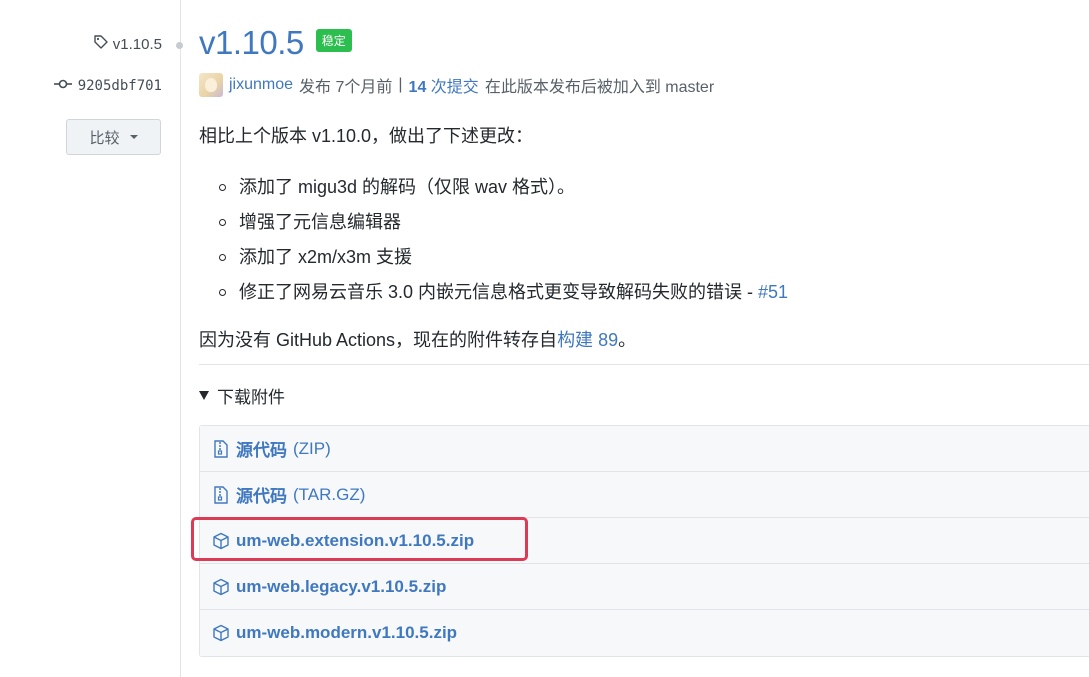  What do you see at coordinates (261, 85) in the screenshot?
I see `author-link: jixunmoe` at bounding box center [261, 85].